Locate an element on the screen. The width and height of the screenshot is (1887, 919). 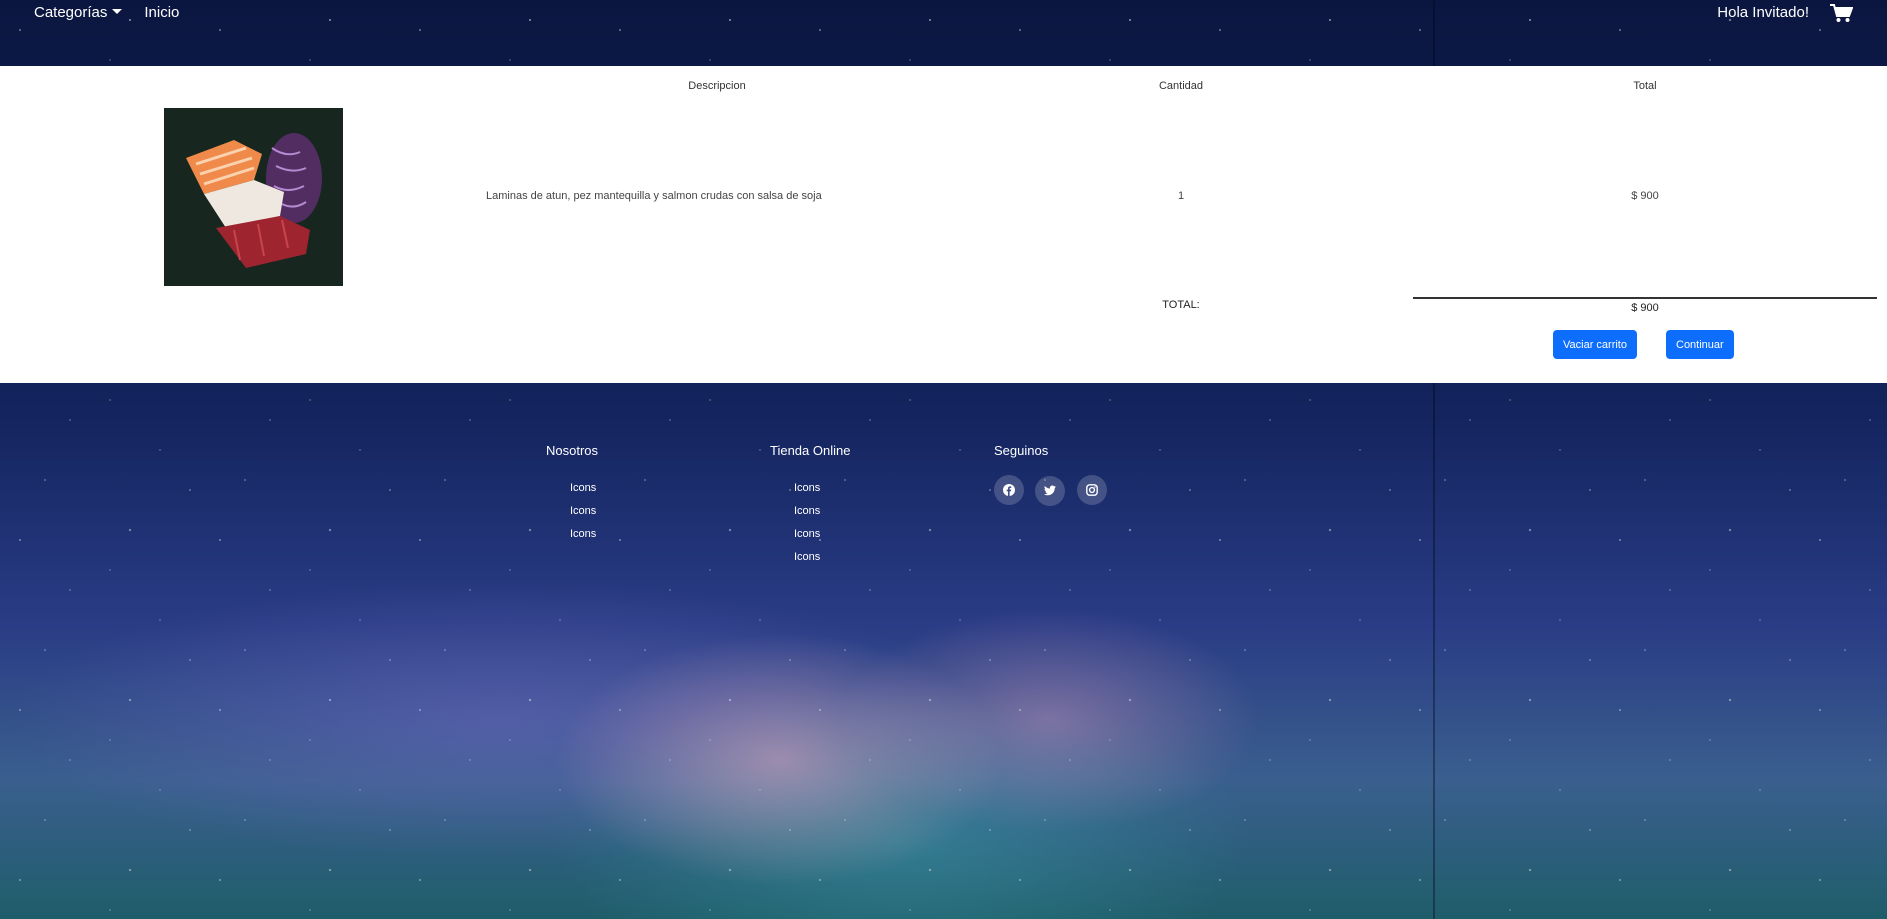
footer-about: Nosotros Icons Icons Icons is located at coordinates (626, 497).